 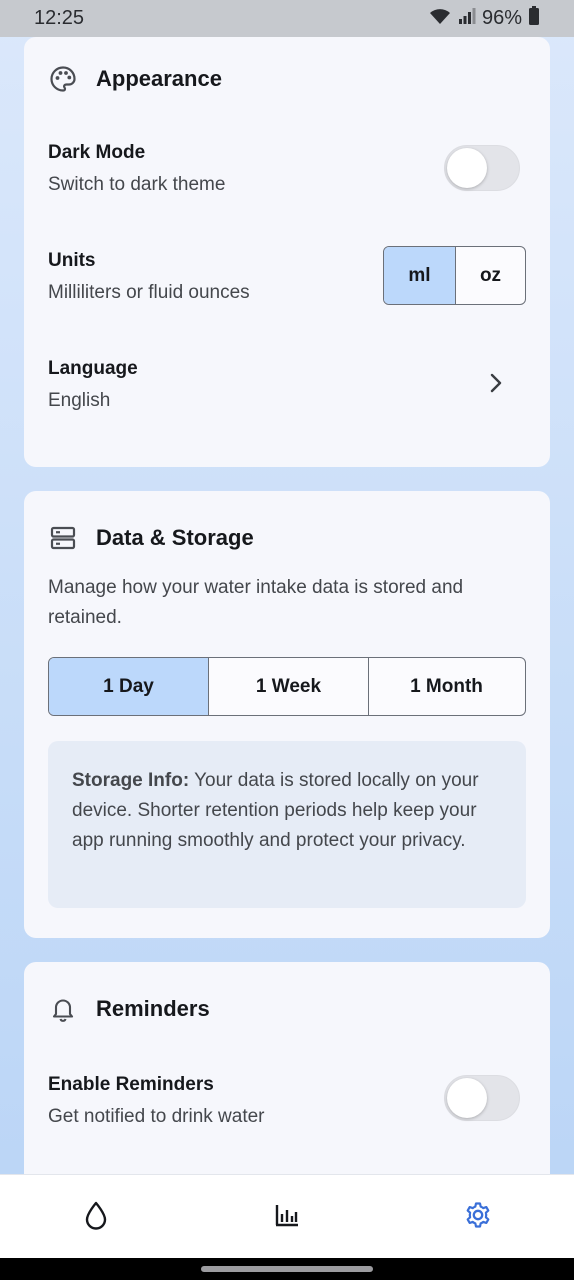 I want to click on dark-mode-title: Dark Mode, so click(x=97, y=152).